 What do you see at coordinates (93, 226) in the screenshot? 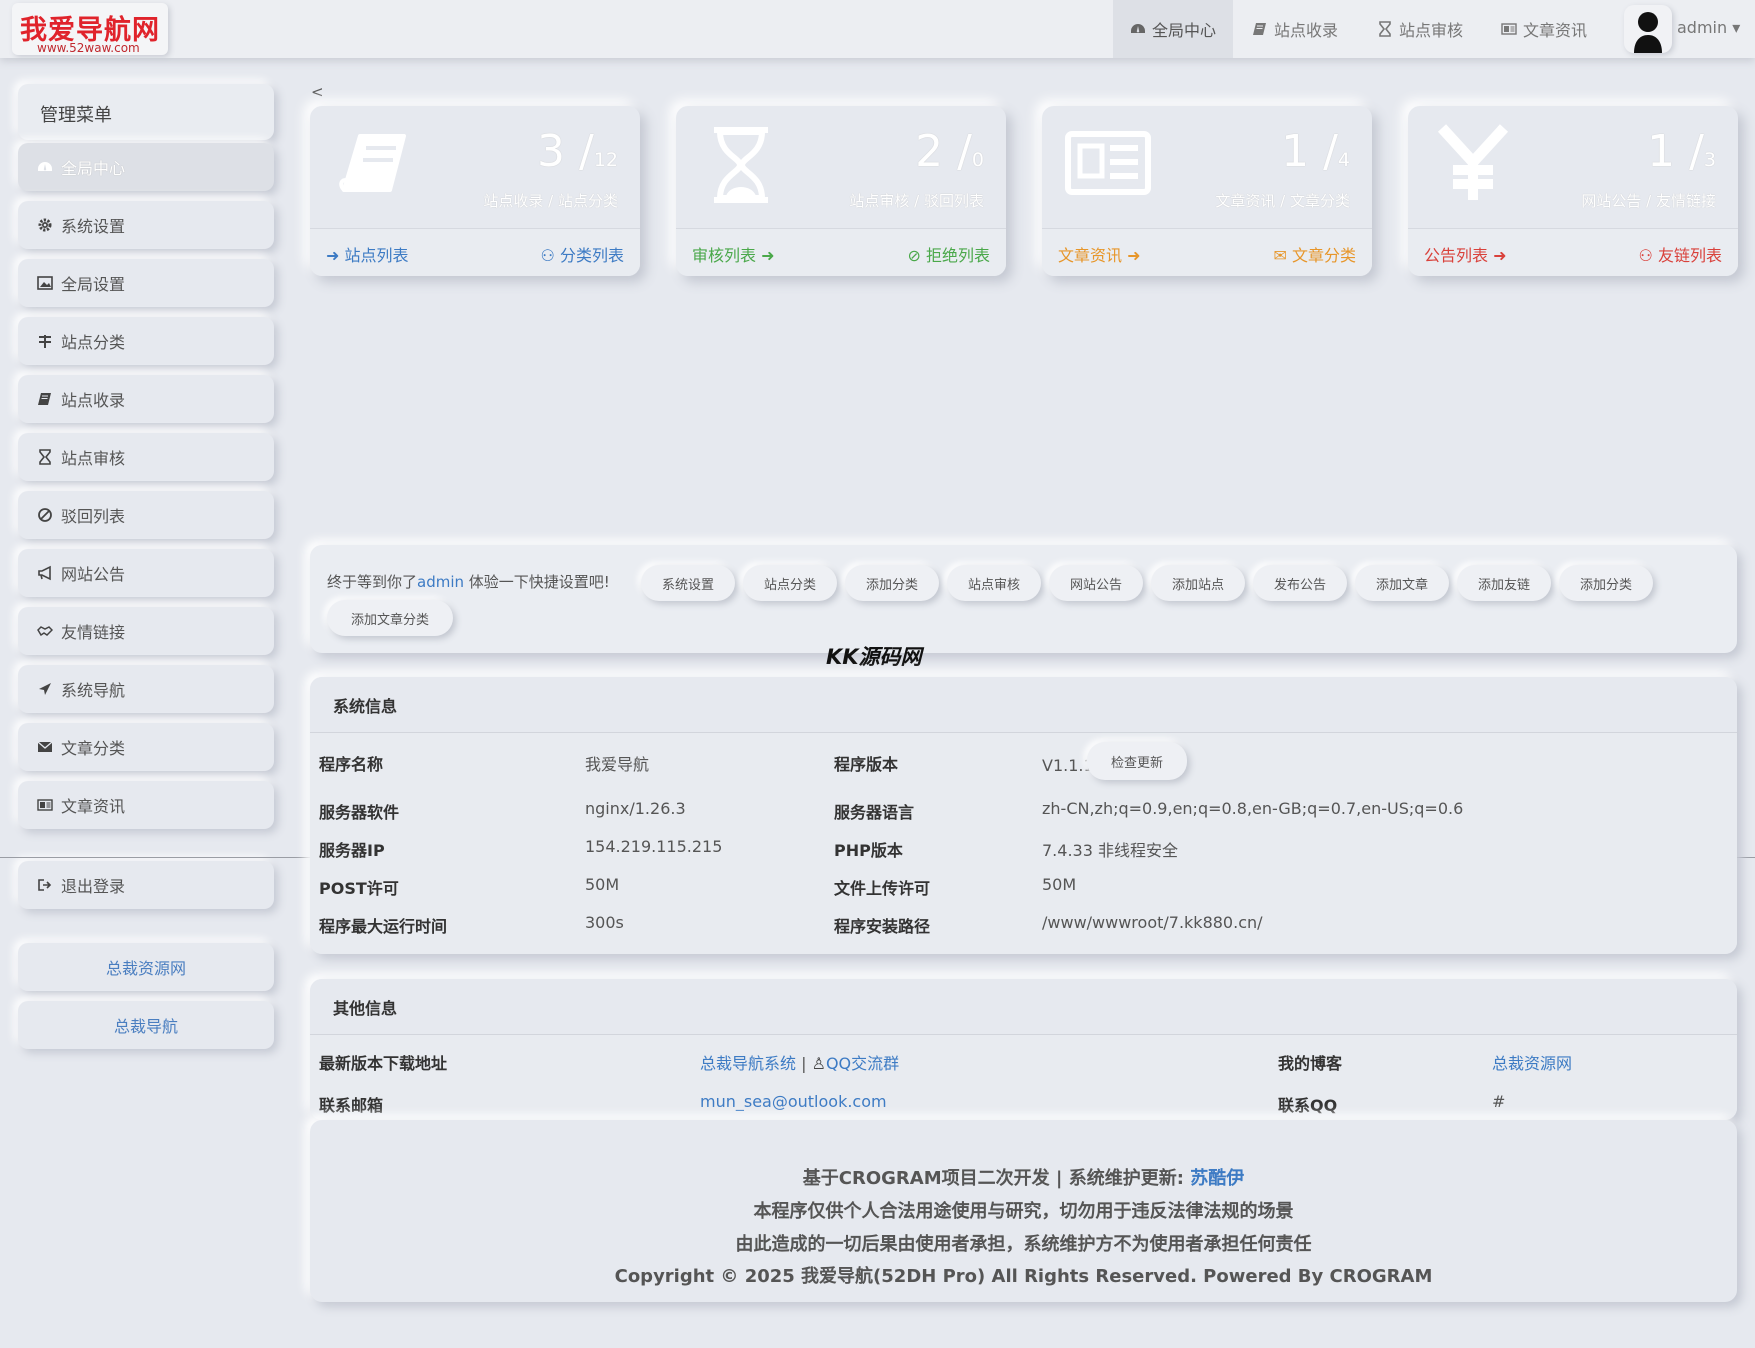
I see `sidebar-item-label: 系统设置` at bounding box center [93, 226].